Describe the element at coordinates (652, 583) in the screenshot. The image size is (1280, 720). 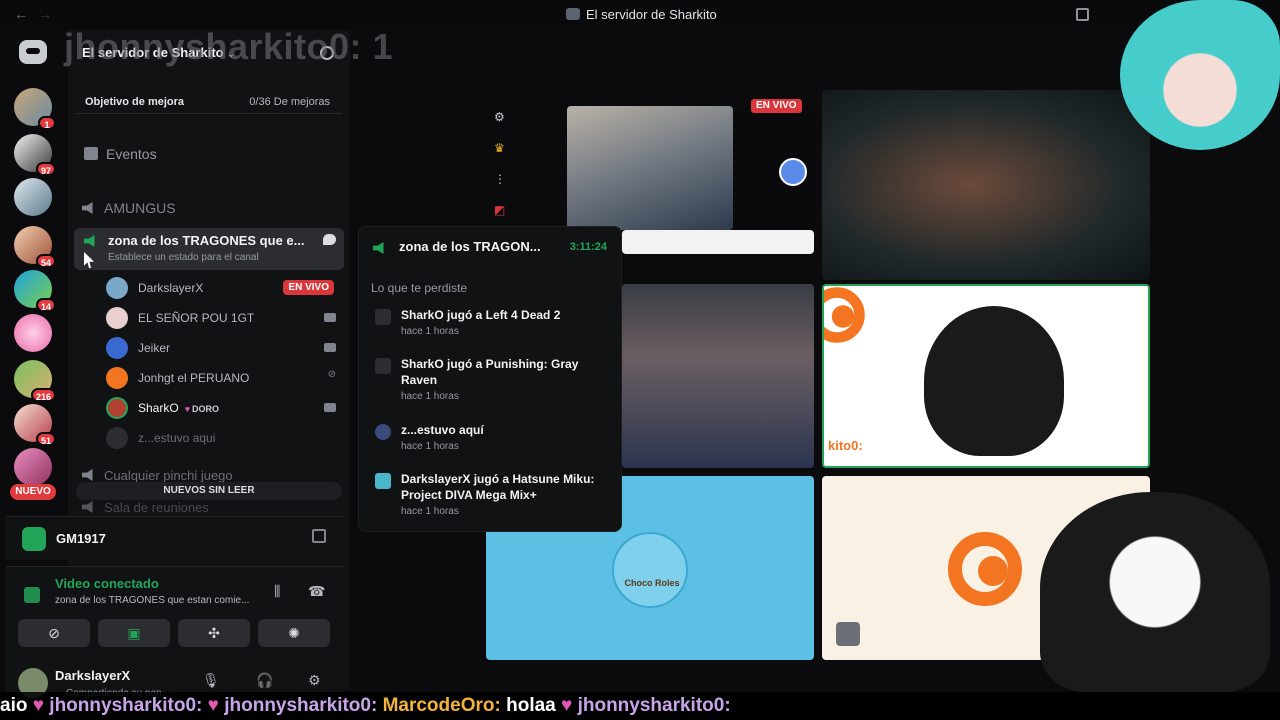
I see `avatar-label: Choco Roles` at that location.